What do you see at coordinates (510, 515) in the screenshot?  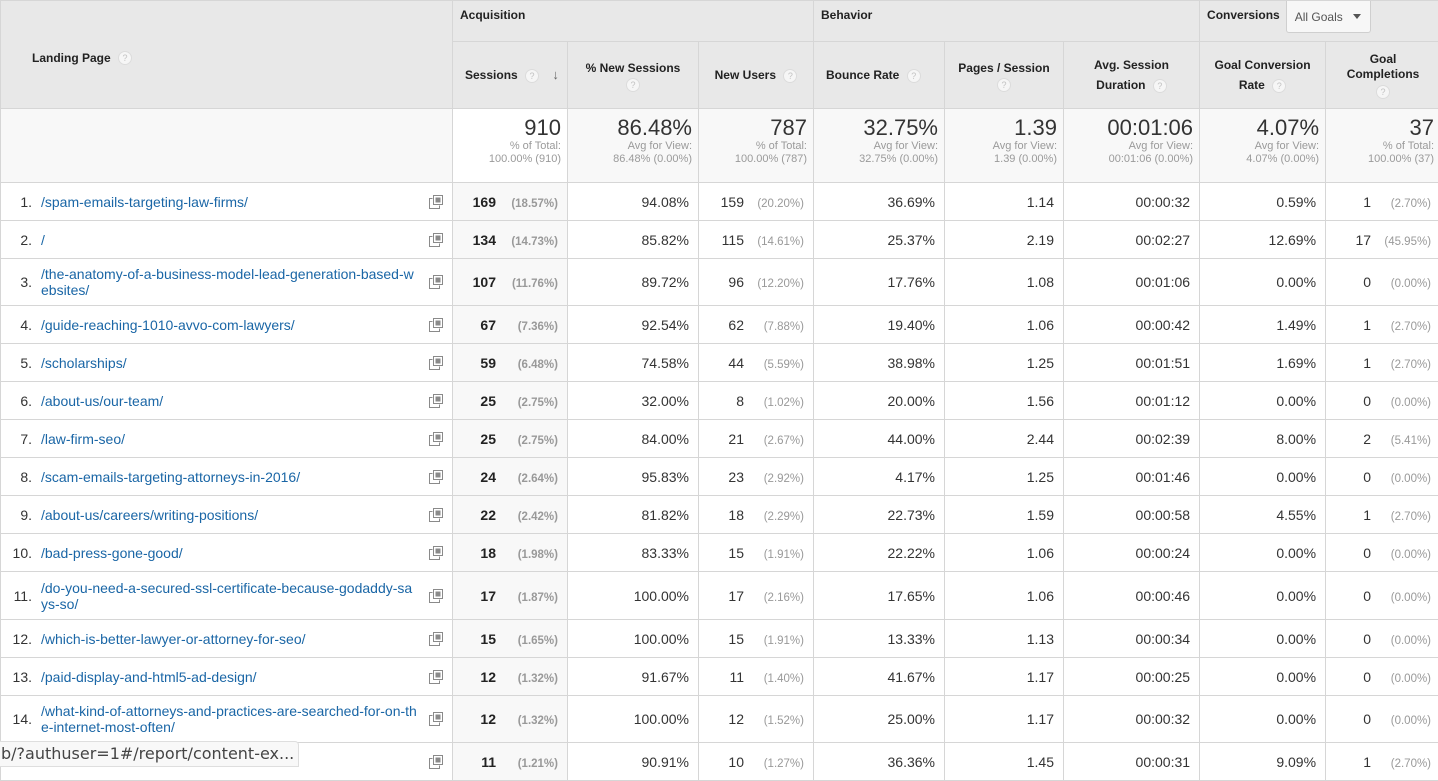 I see `sessions-cell: 22(2.42%)` at bounding box center [510, 515].